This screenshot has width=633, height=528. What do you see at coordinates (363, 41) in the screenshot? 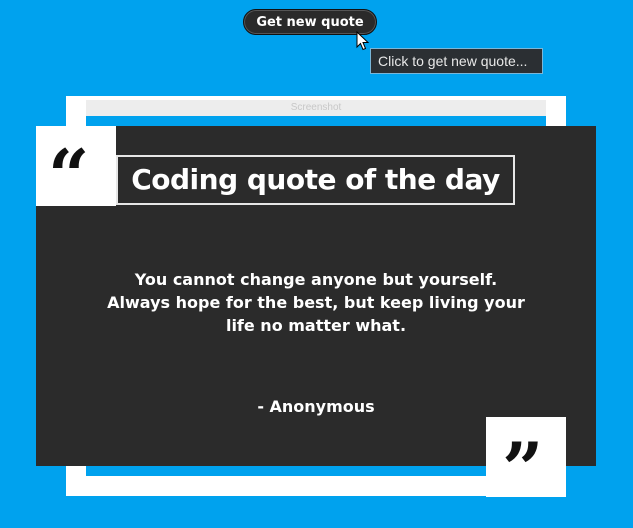
I see `mouse-pointer-icon` at bounding box center [363, 41].